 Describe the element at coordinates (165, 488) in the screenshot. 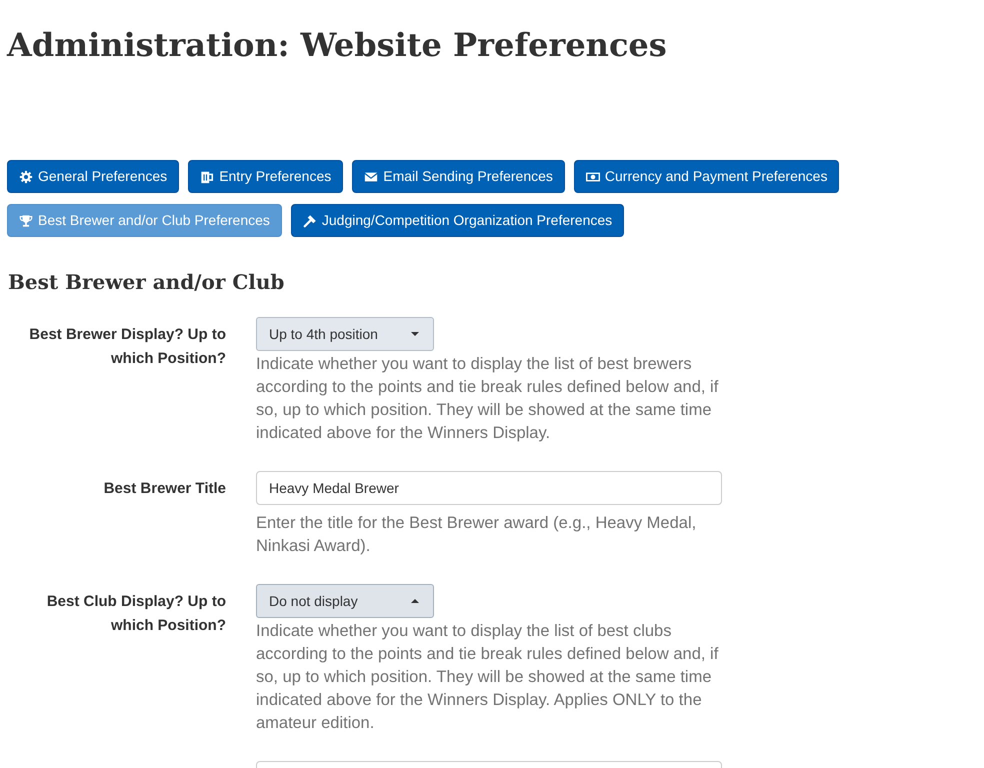

I see `field-label: Best Brewer Title` at that location.